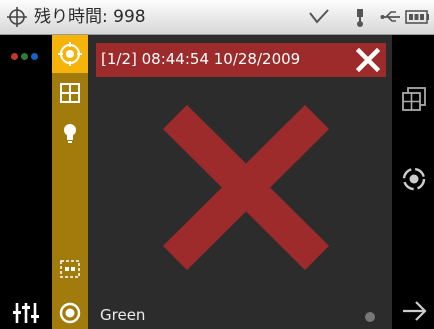  I want to click on usb-plug-icon, so click(360, 18).